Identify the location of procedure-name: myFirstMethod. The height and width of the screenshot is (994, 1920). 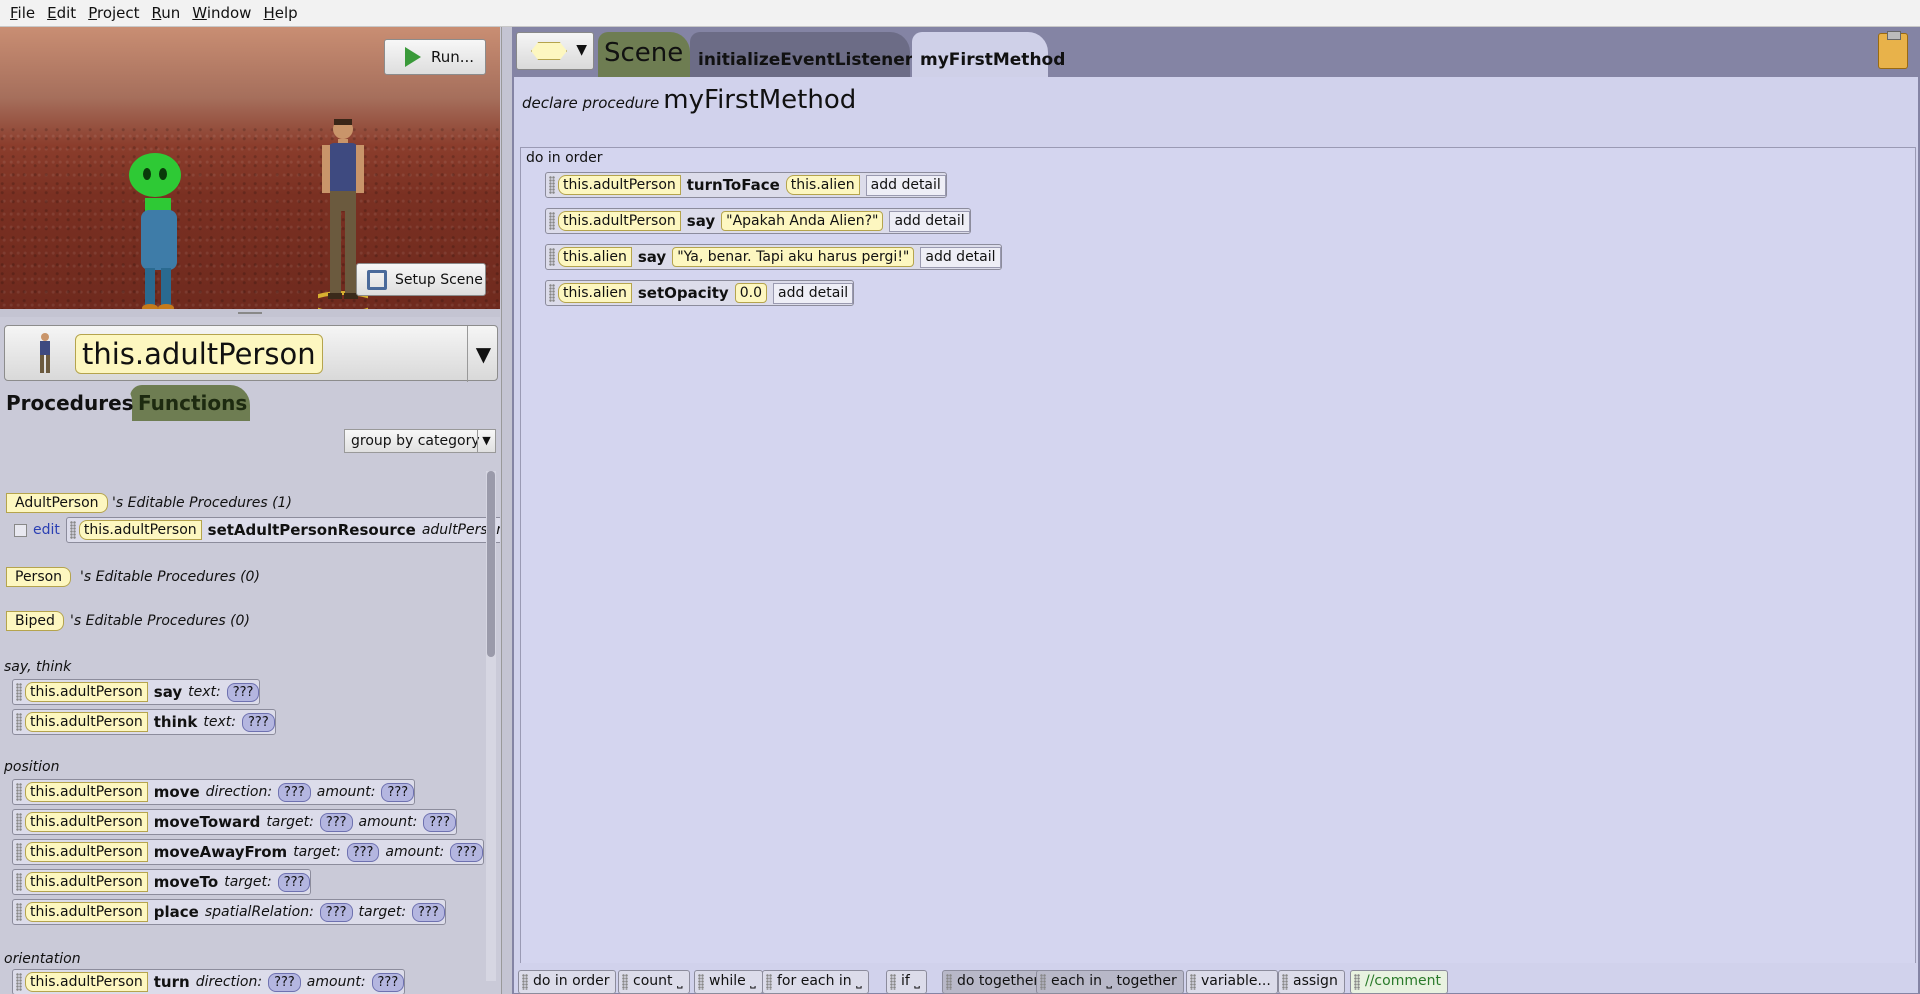
(759, 100).